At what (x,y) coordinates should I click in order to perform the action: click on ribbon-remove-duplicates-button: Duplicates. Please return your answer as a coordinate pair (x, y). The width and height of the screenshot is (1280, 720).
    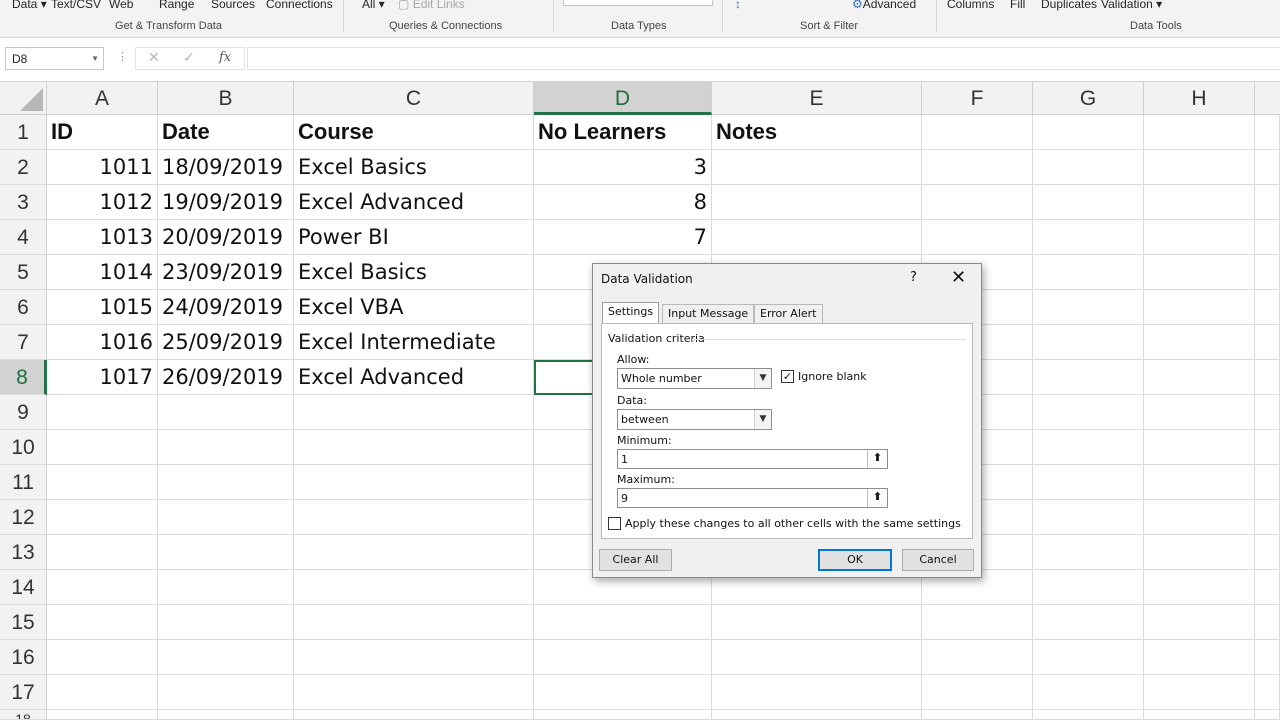
    Looking at the image, I should click on (1069, 5).